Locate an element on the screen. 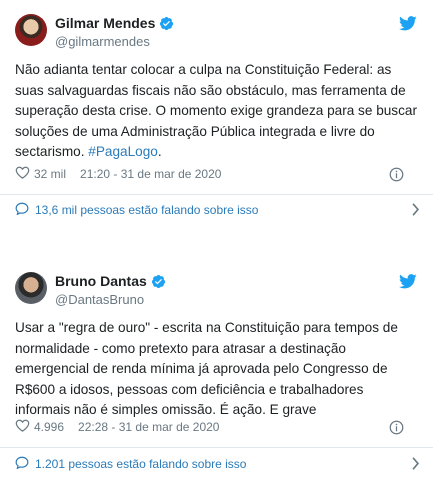  author-name: Bruno Dantas is located at coordinates (110, 282).